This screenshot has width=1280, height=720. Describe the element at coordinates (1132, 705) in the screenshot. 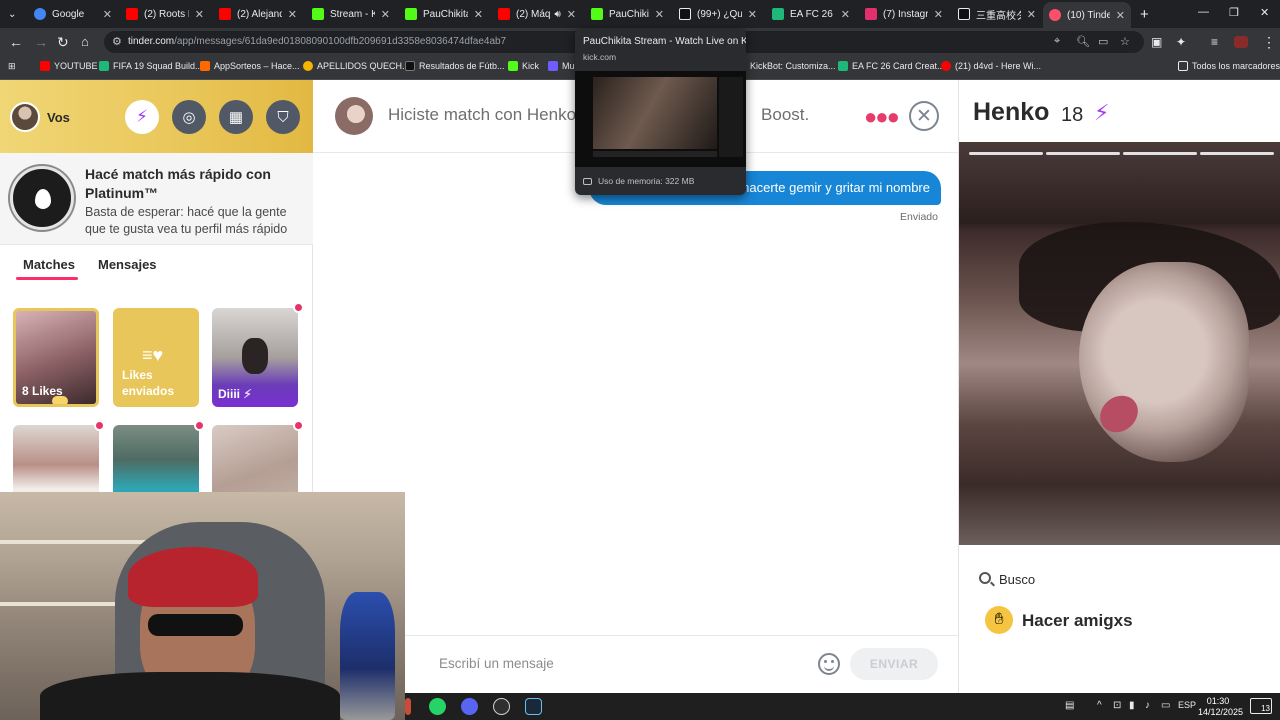

I see `tray-mic-icon: ▮` at that location.